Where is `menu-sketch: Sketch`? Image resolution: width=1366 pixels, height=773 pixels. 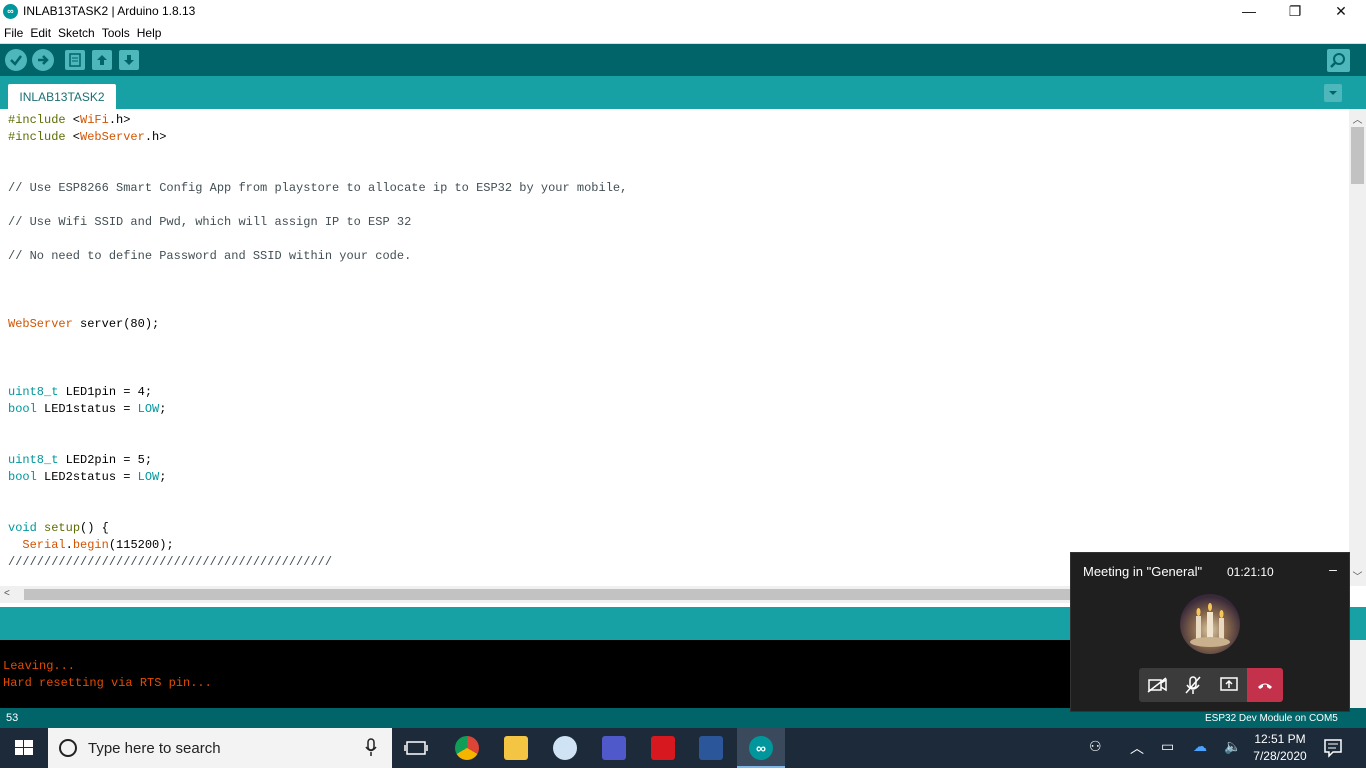 menu-sketch: Sketch is located at coordinates (79, 33).